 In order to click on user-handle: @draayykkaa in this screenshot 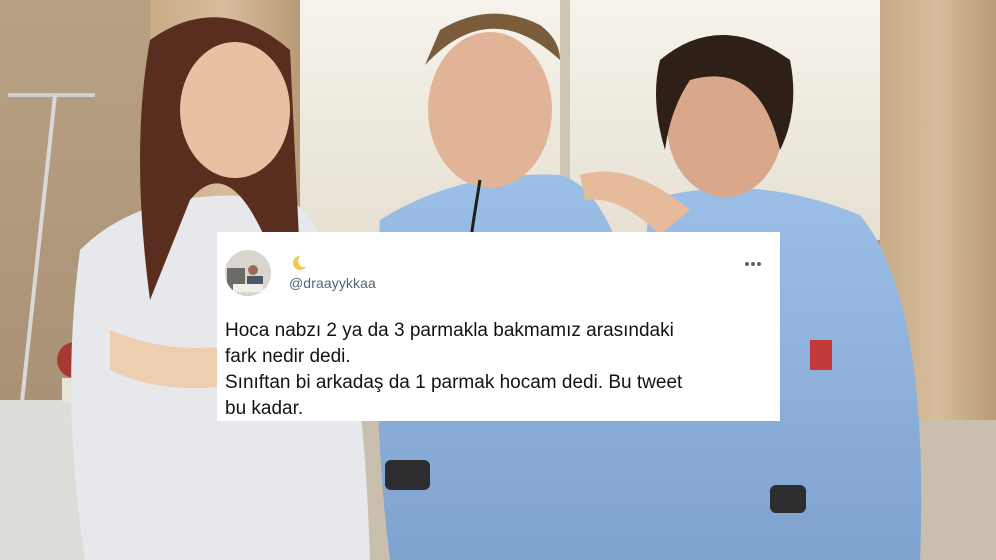, I will do `click(332, 283)`.